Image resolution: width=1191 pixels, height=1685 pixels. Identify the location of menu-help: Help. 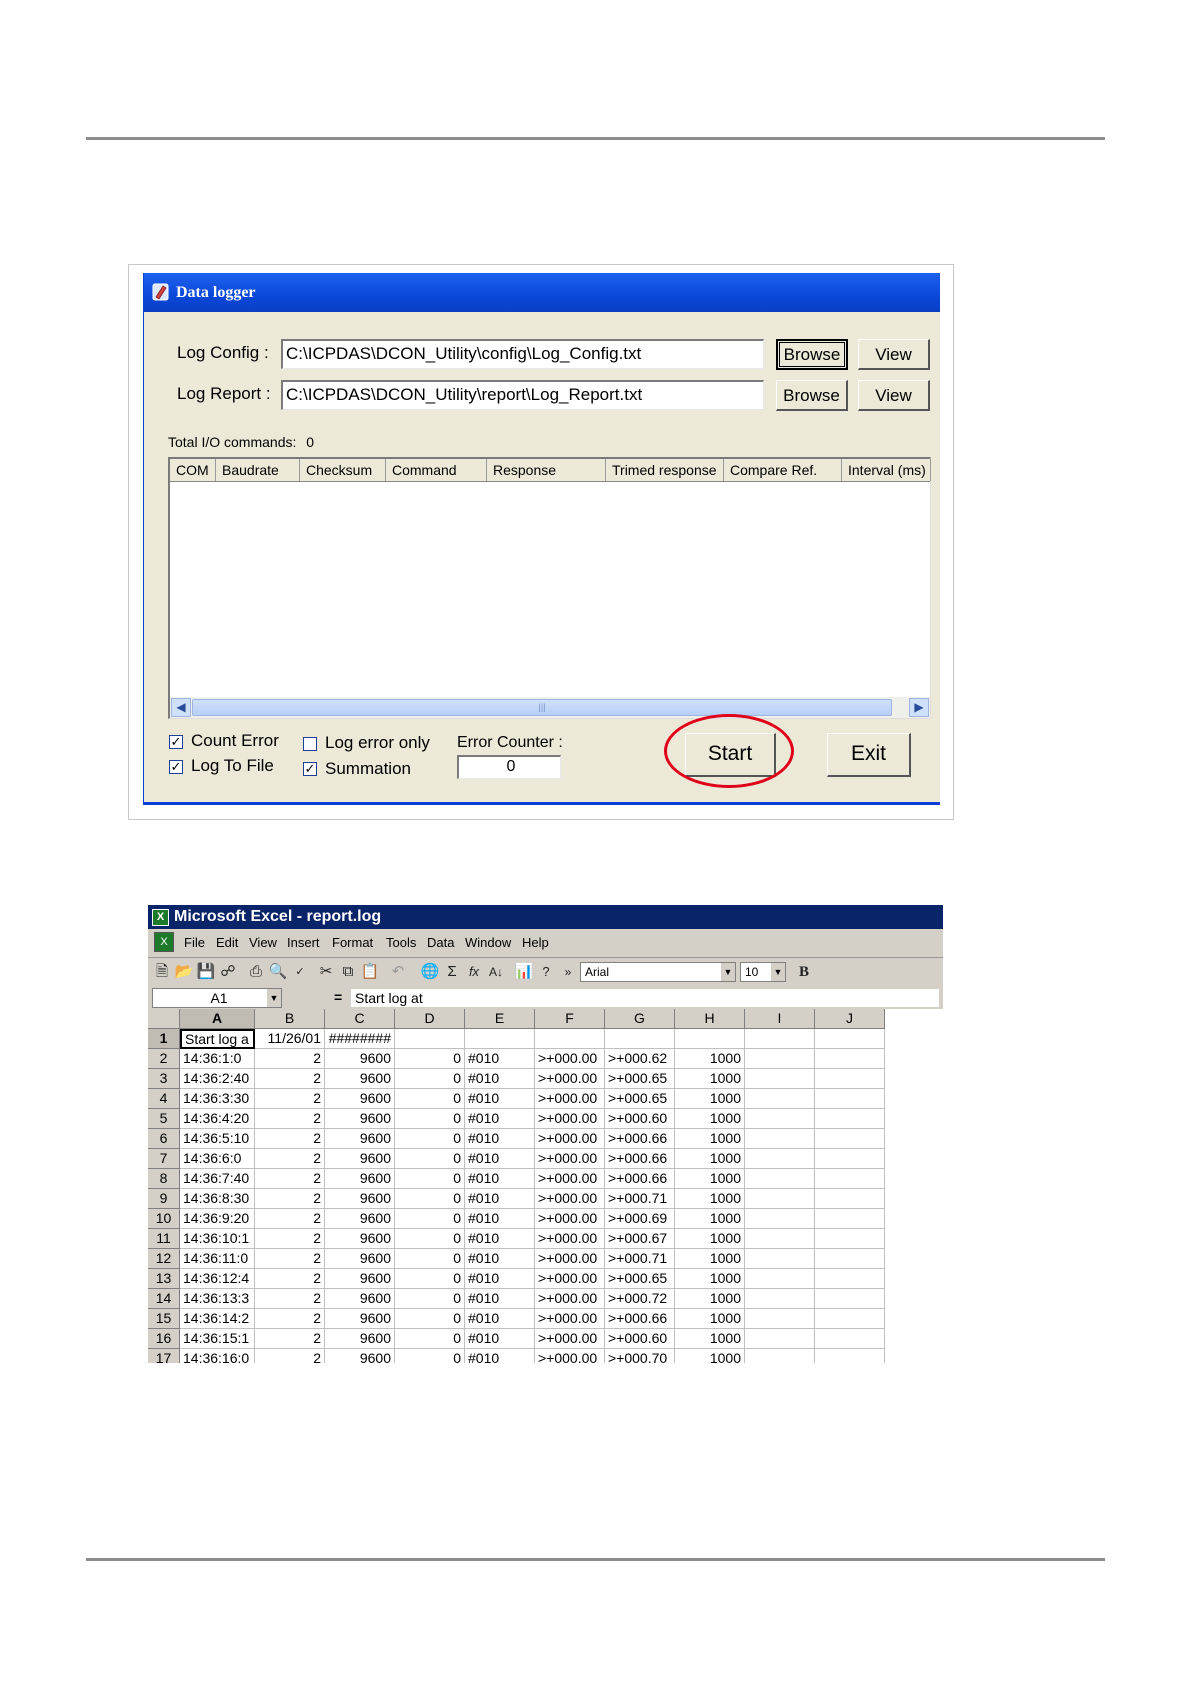
(535, 942).